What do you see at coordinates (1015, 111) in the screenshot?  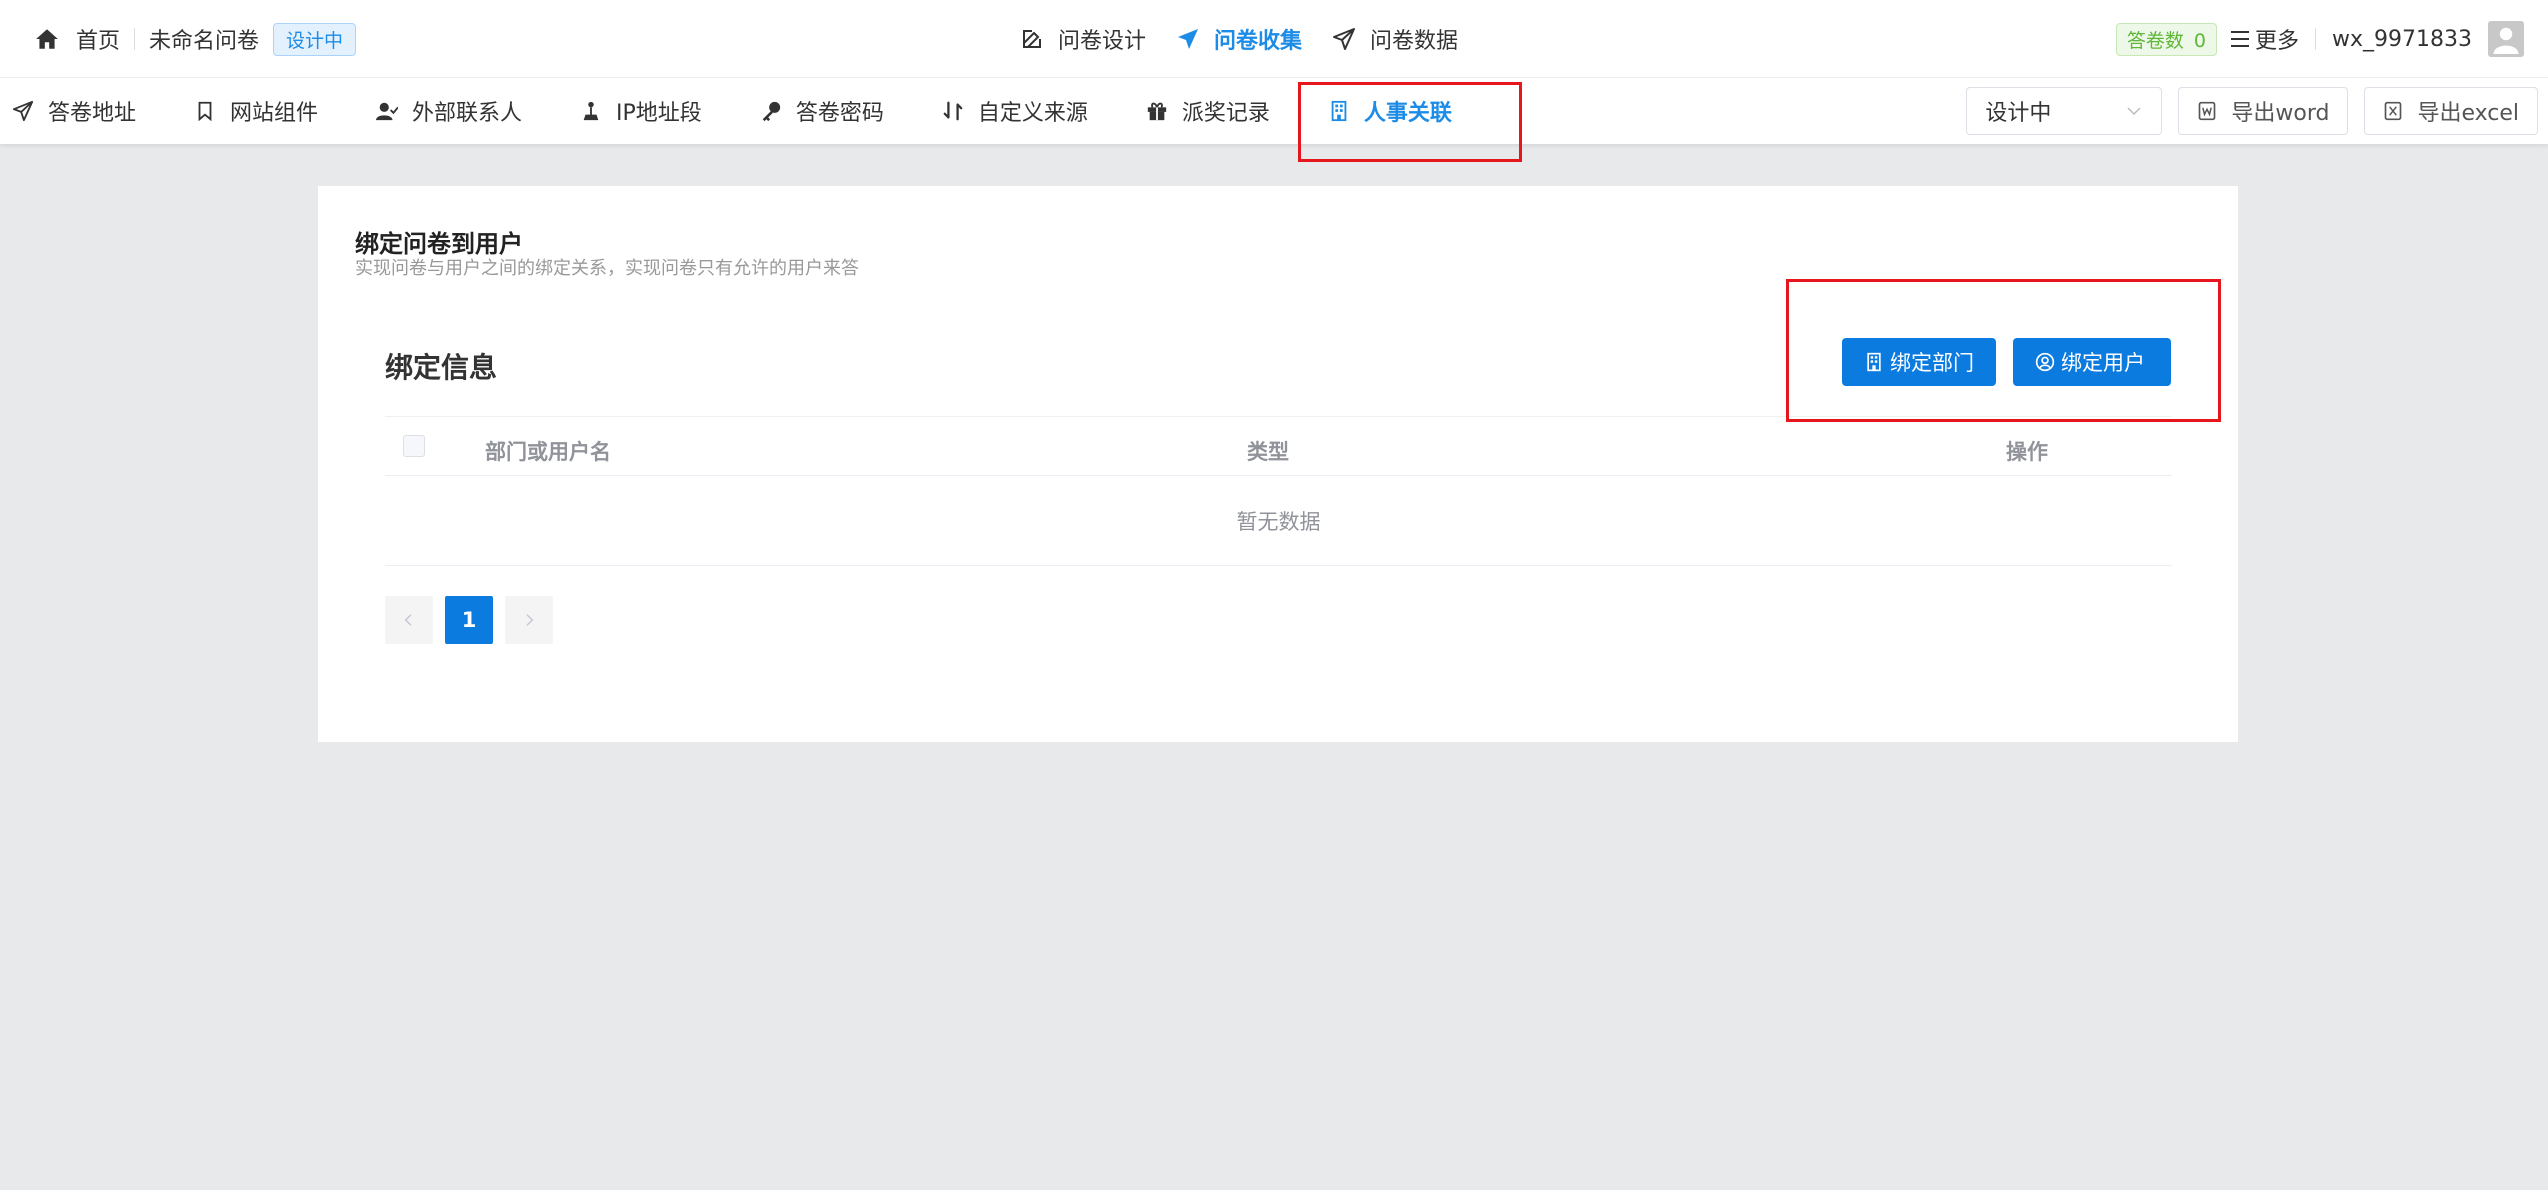 I see `tab-custom-source: 自定义来源` at bounding box center [1015, 111].